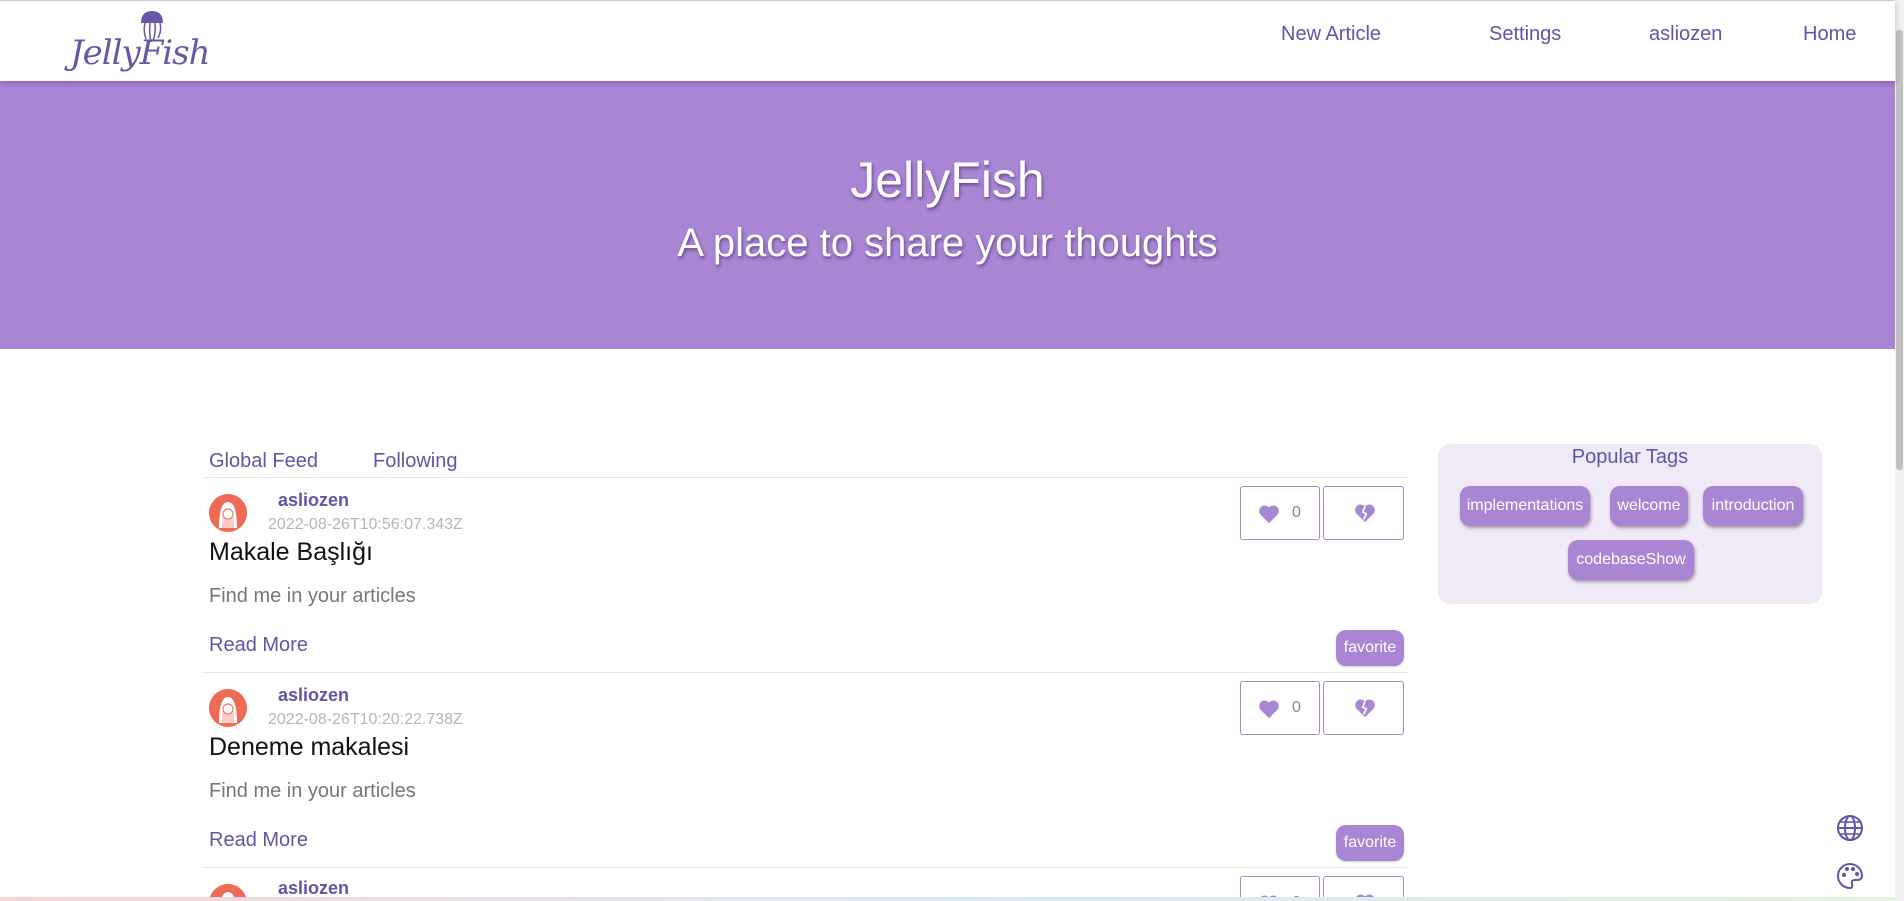  Describe the element at coordinates (1331, 34) in the screenshot. I see `nav-new-article-link: New Article` at that location.